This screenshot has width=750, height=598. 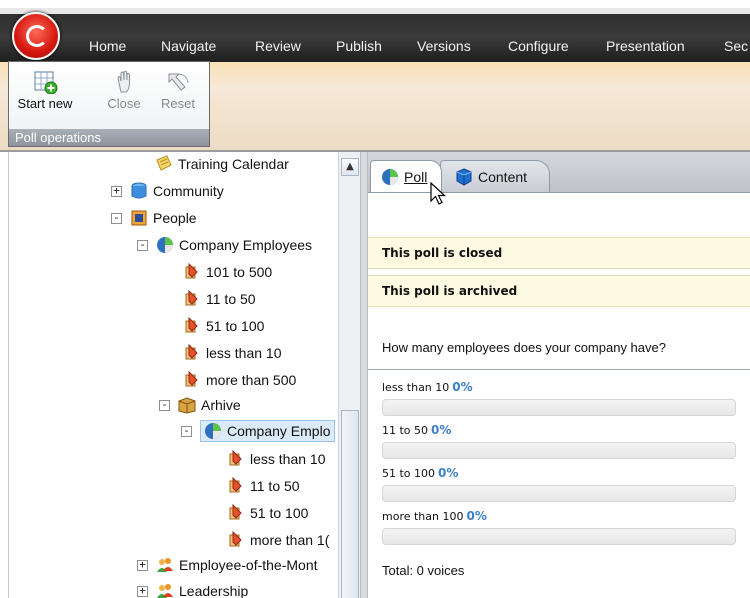 What do you see at coordinates (736, 46) in the screenshot?
I see `menu-security: Sec` at bounding box center [736, 46].